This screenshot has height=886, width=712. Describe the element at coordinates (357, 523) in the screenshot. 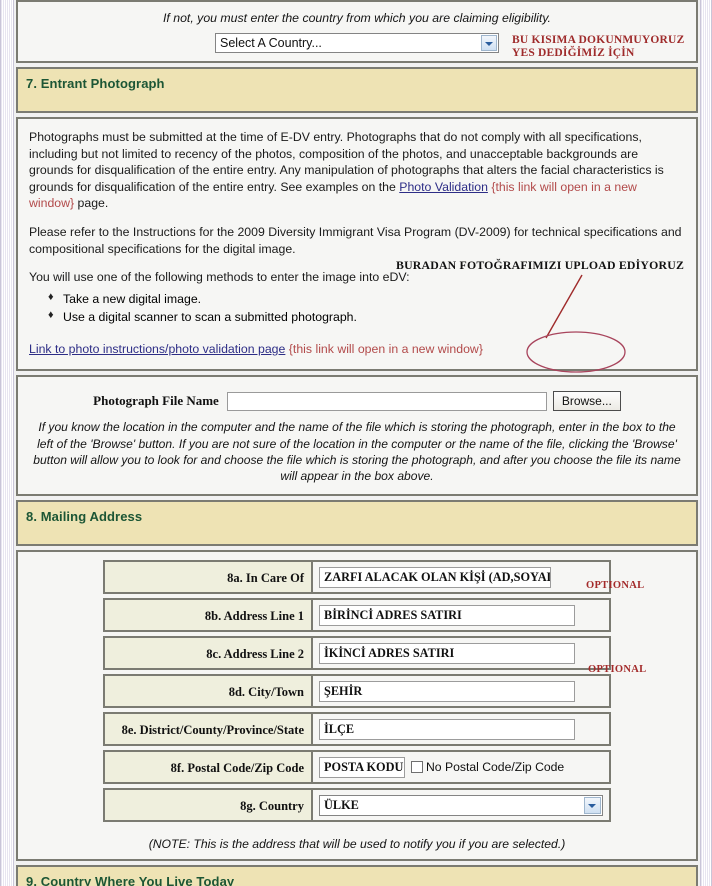

I see `section-header-mailing-address: 8. Mailing Address` at that location.